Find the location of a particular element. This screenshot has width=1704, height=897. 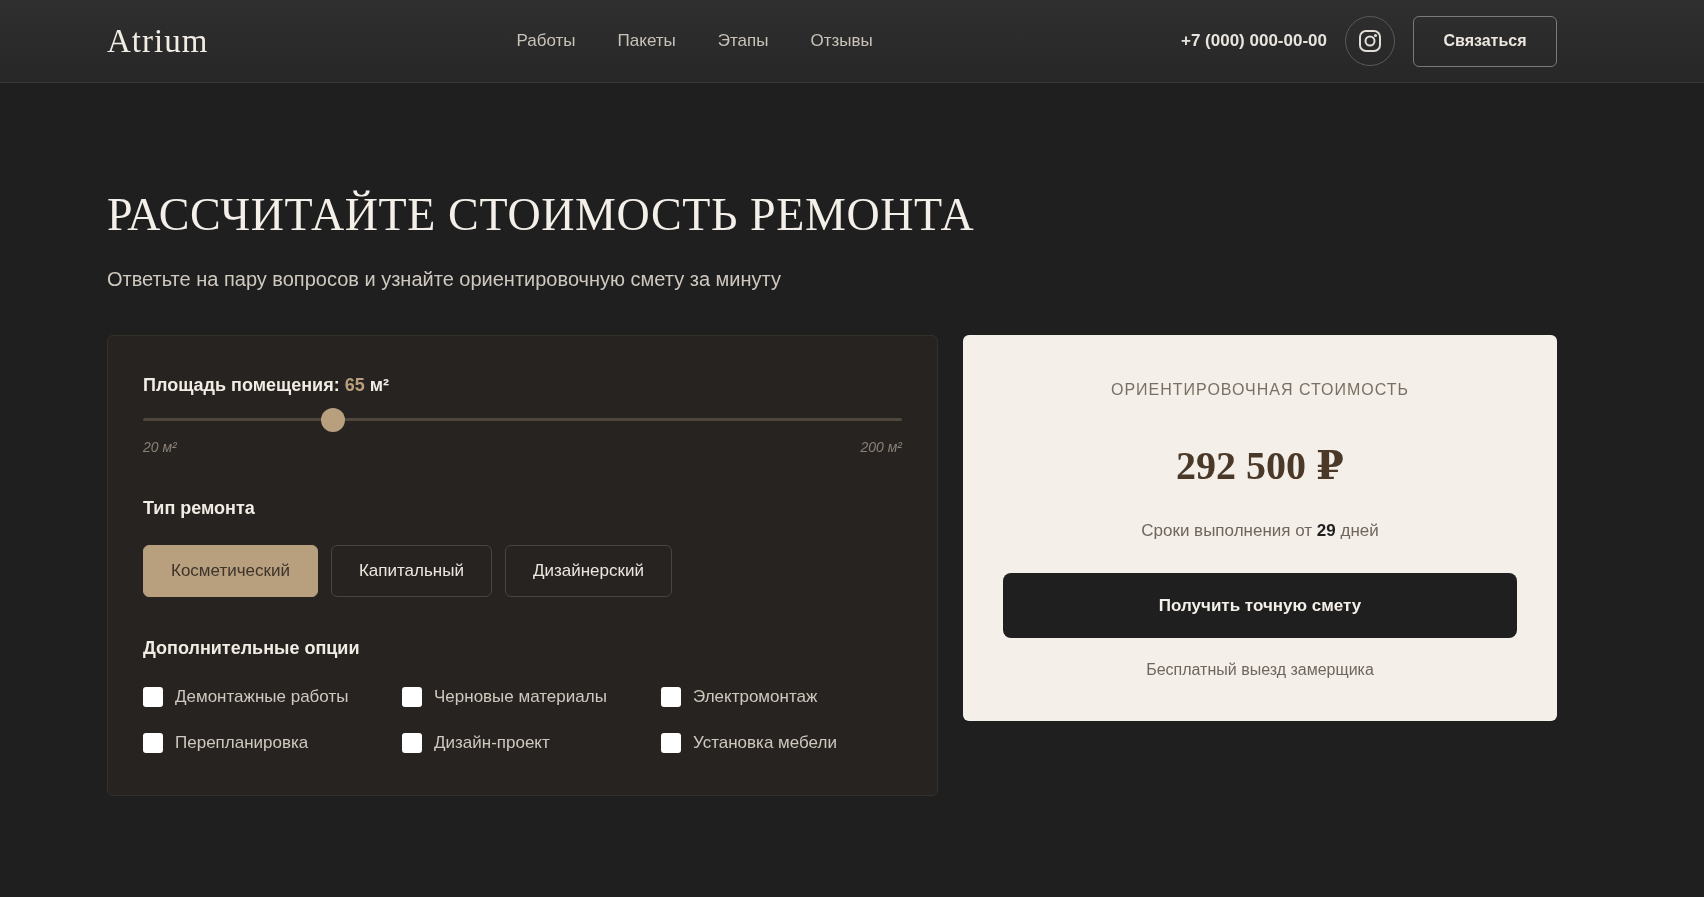

checkbox-label: Демонтажные работы is located at coordinates (262, 697).